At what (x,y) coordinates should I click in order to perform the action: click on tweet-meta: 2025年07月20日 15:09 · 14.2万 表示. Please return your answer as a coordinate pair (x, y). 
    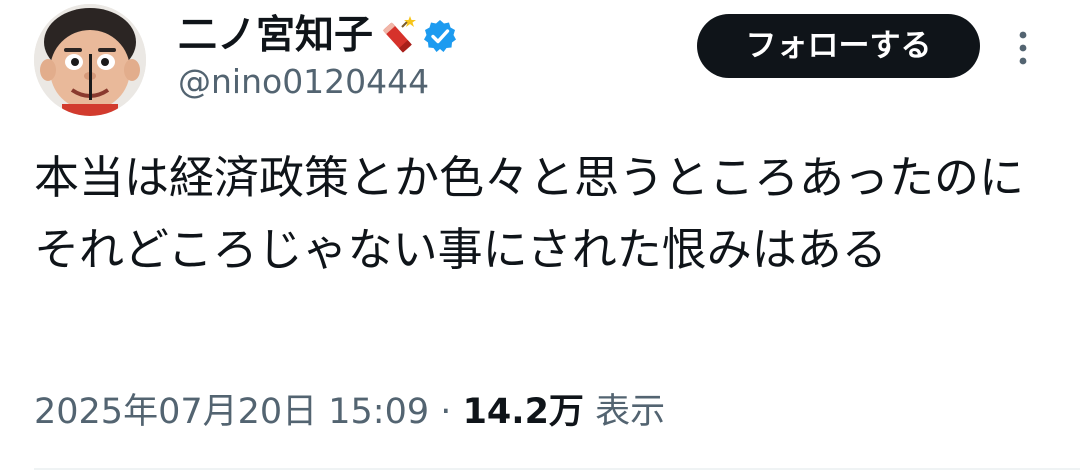
    Looking at the image, I should click on (349, 412).